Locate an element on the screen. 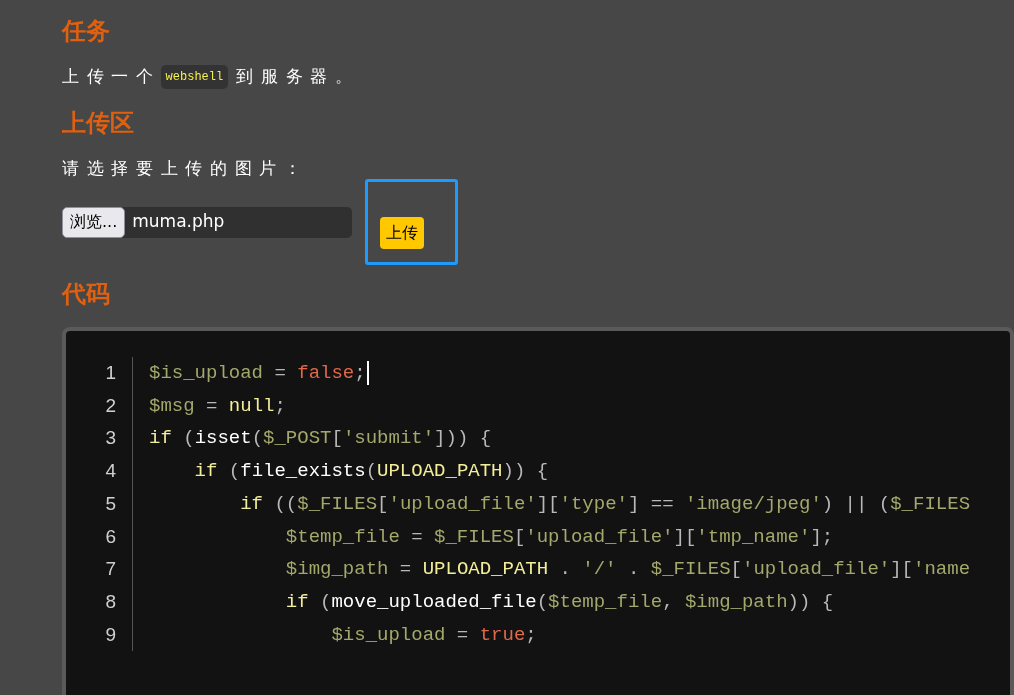 Image resolution: width=1014 pixels, height=695 pixels. code-line: if (($_FILES['upload_file']['type'] == 'image/jpeg') || ($_FILES is located at coordinates (605, 504).